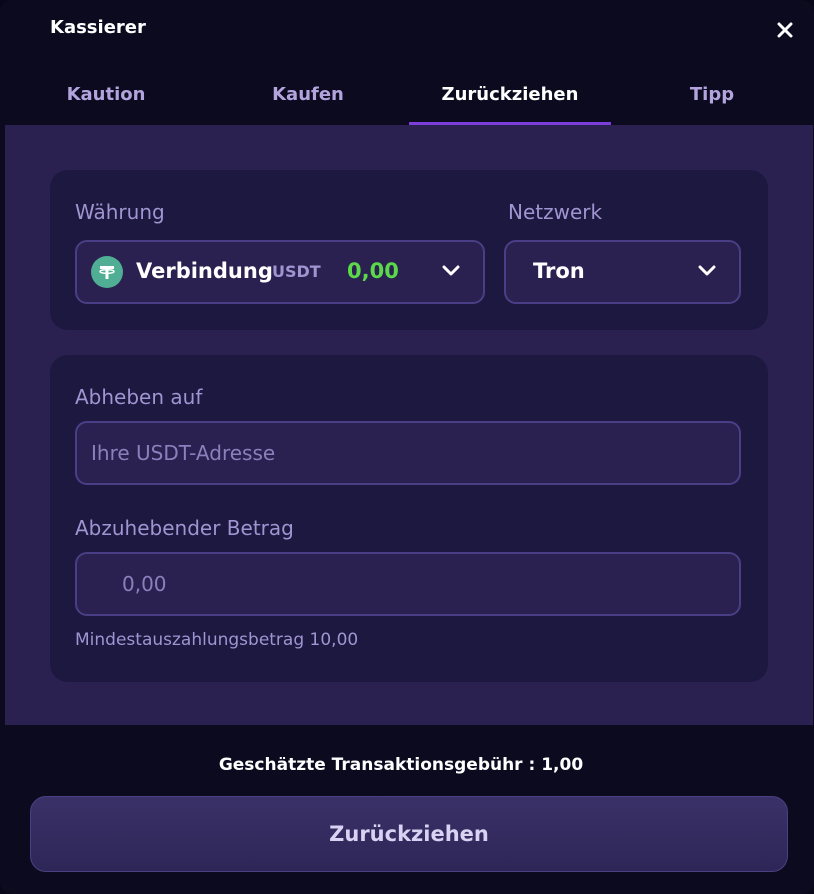 The height and width of the screenshot is (894, 814). Describe the element at coordinates (712, 98) in the screenshot. I see `tab-tip: Tipp` at that location.